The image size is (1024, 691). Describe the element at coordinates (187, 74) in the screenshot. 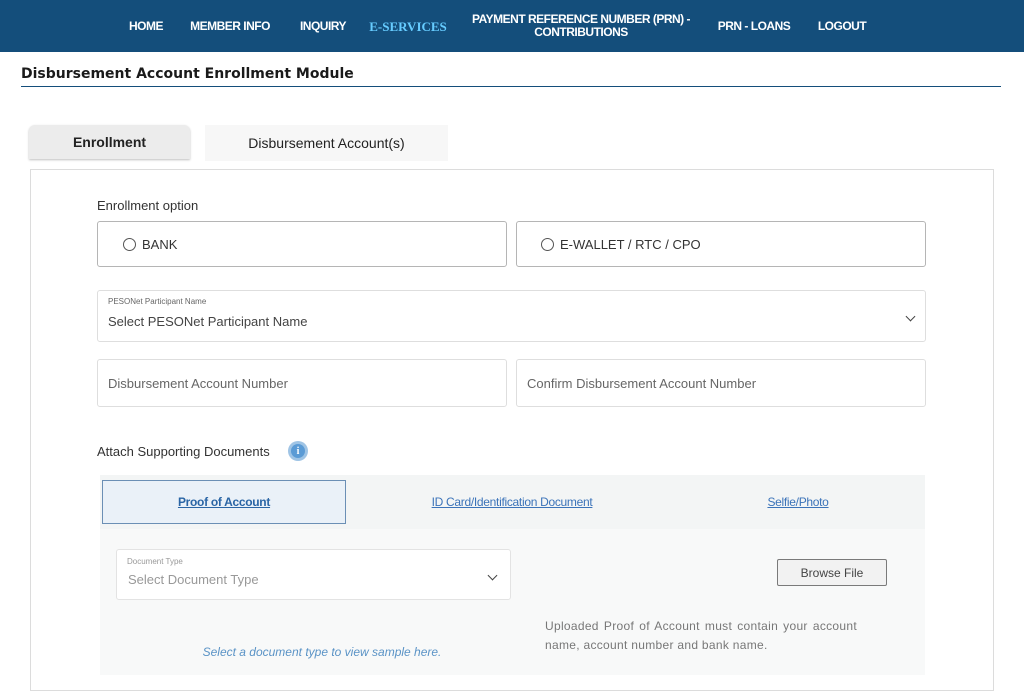

I see `page-title: Disbursement Account Enrollment Module` at that location.